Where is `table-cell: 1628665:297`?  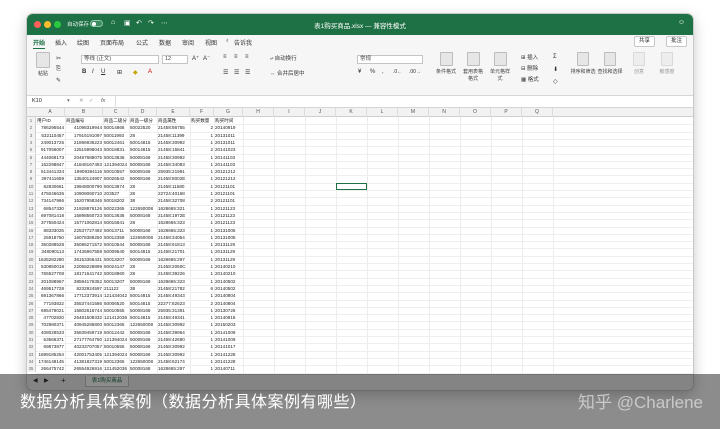
table-cell: 1628665:297 is located at coordinates (173, 368).